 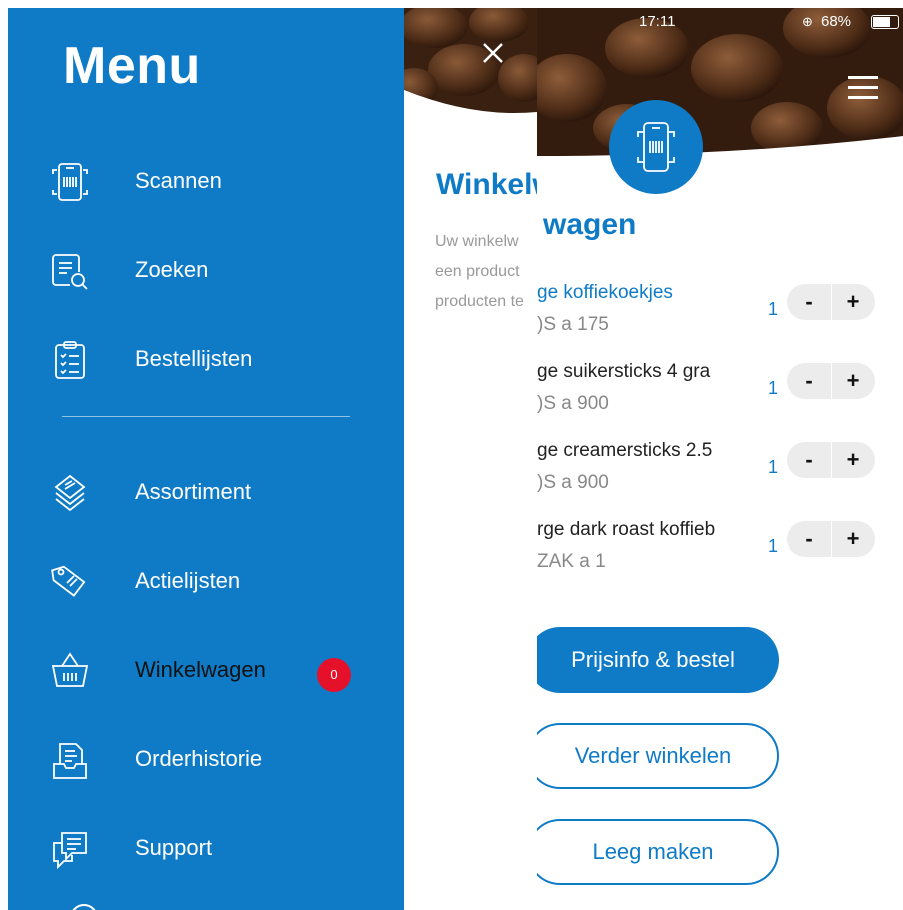 I want to click on cart-count-badge: 0, so click(x=334, y=675).